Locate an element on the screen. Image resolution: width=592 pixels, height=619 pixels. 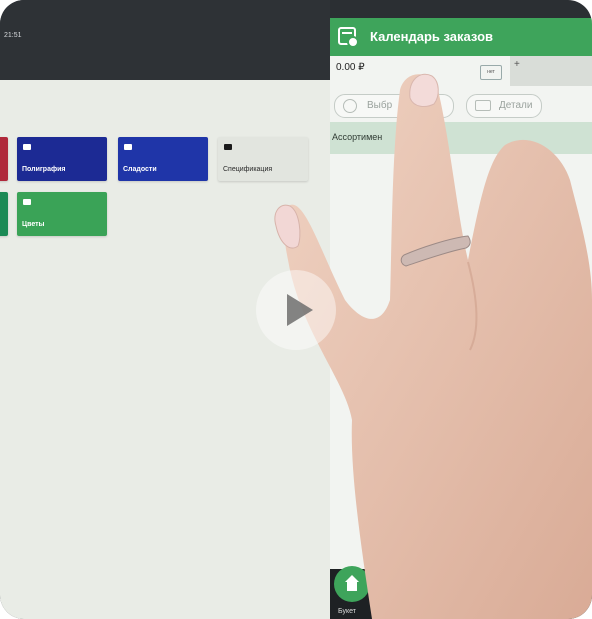
index-nail is located at coordinates (424, 90).